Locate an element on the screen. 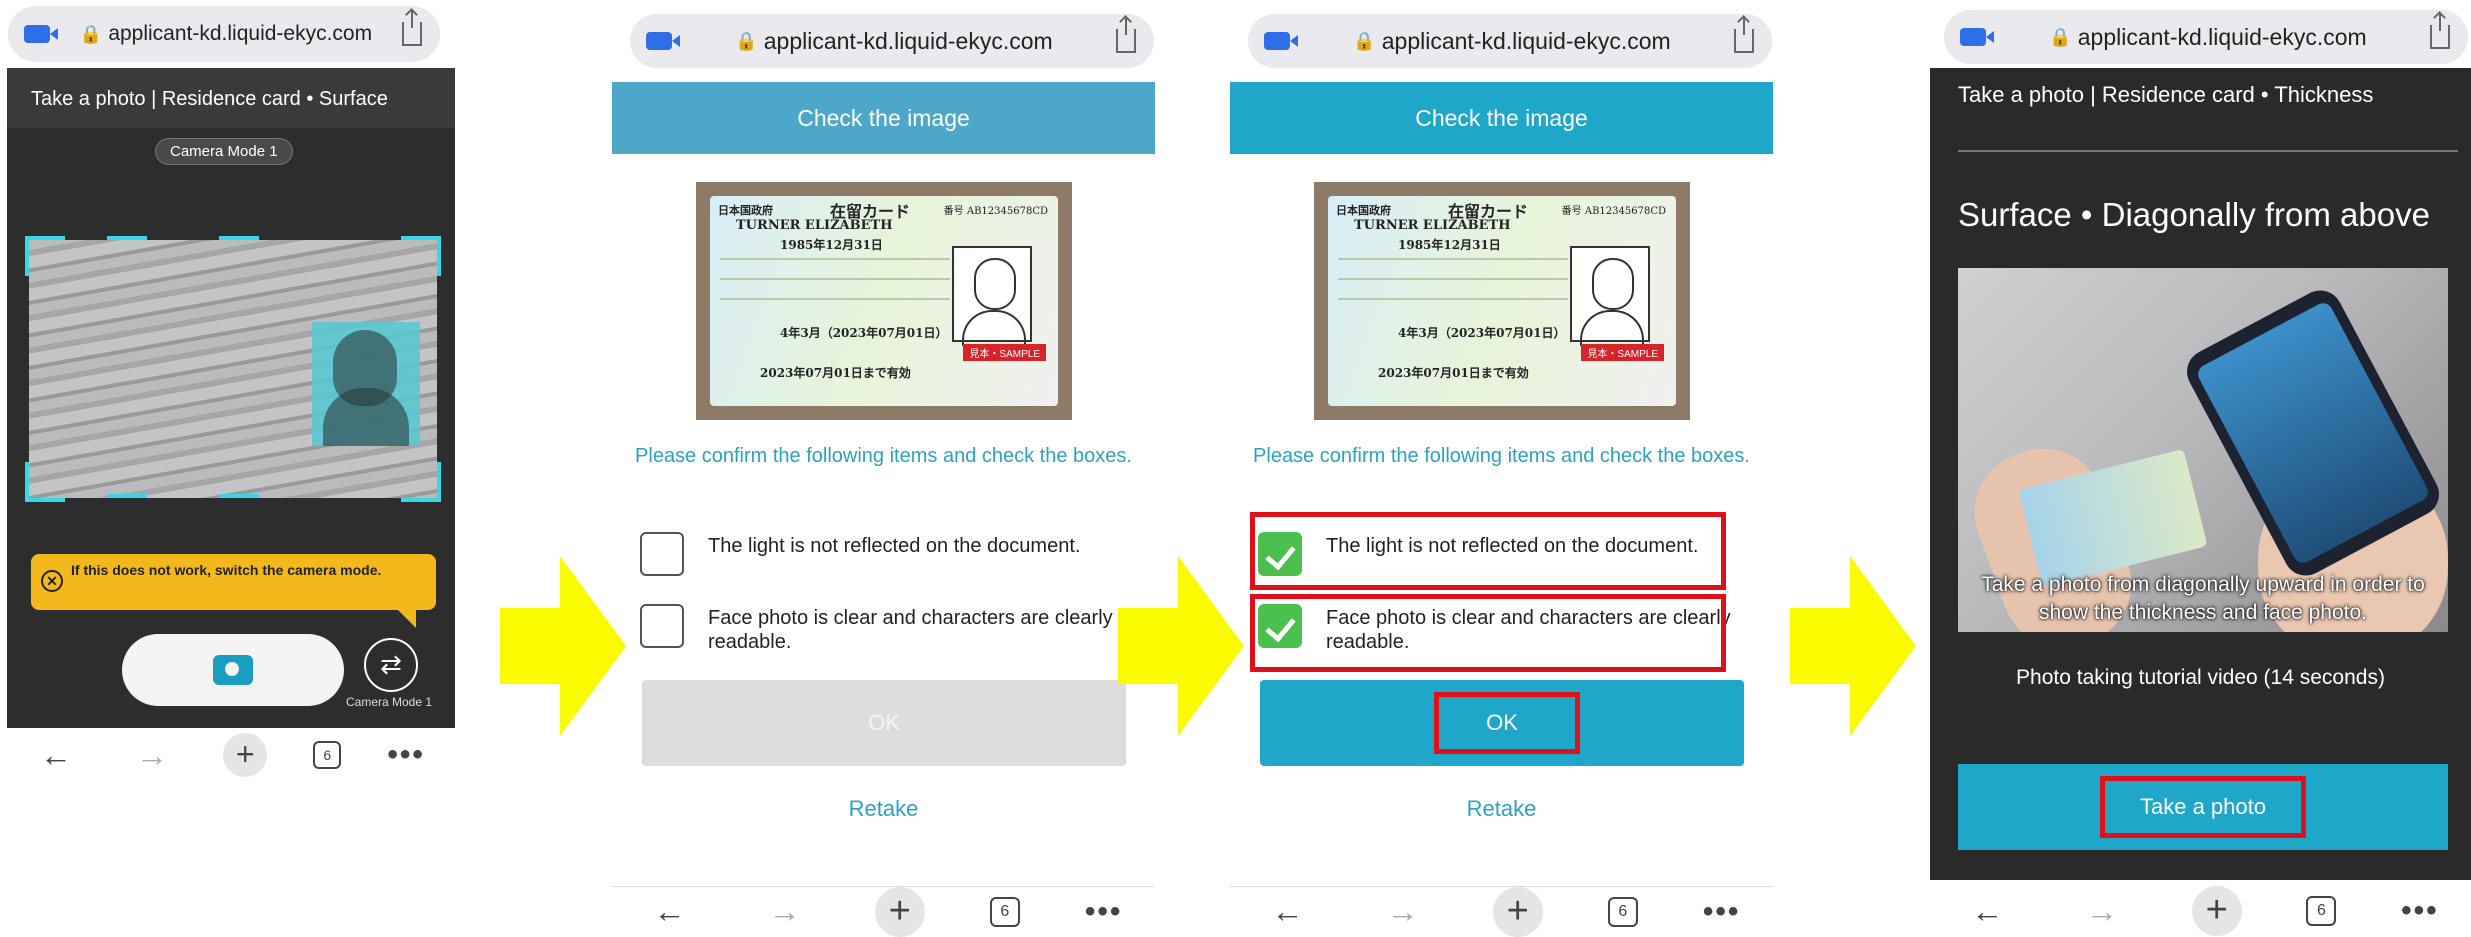 The width and height of the screenshot is (2471, 937). card-photo is located at coordinates (1610, 296).